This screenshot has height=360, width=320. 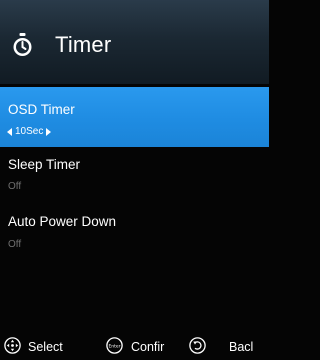 I want to click on stopwatch-icon, so click(x=22, y=45).